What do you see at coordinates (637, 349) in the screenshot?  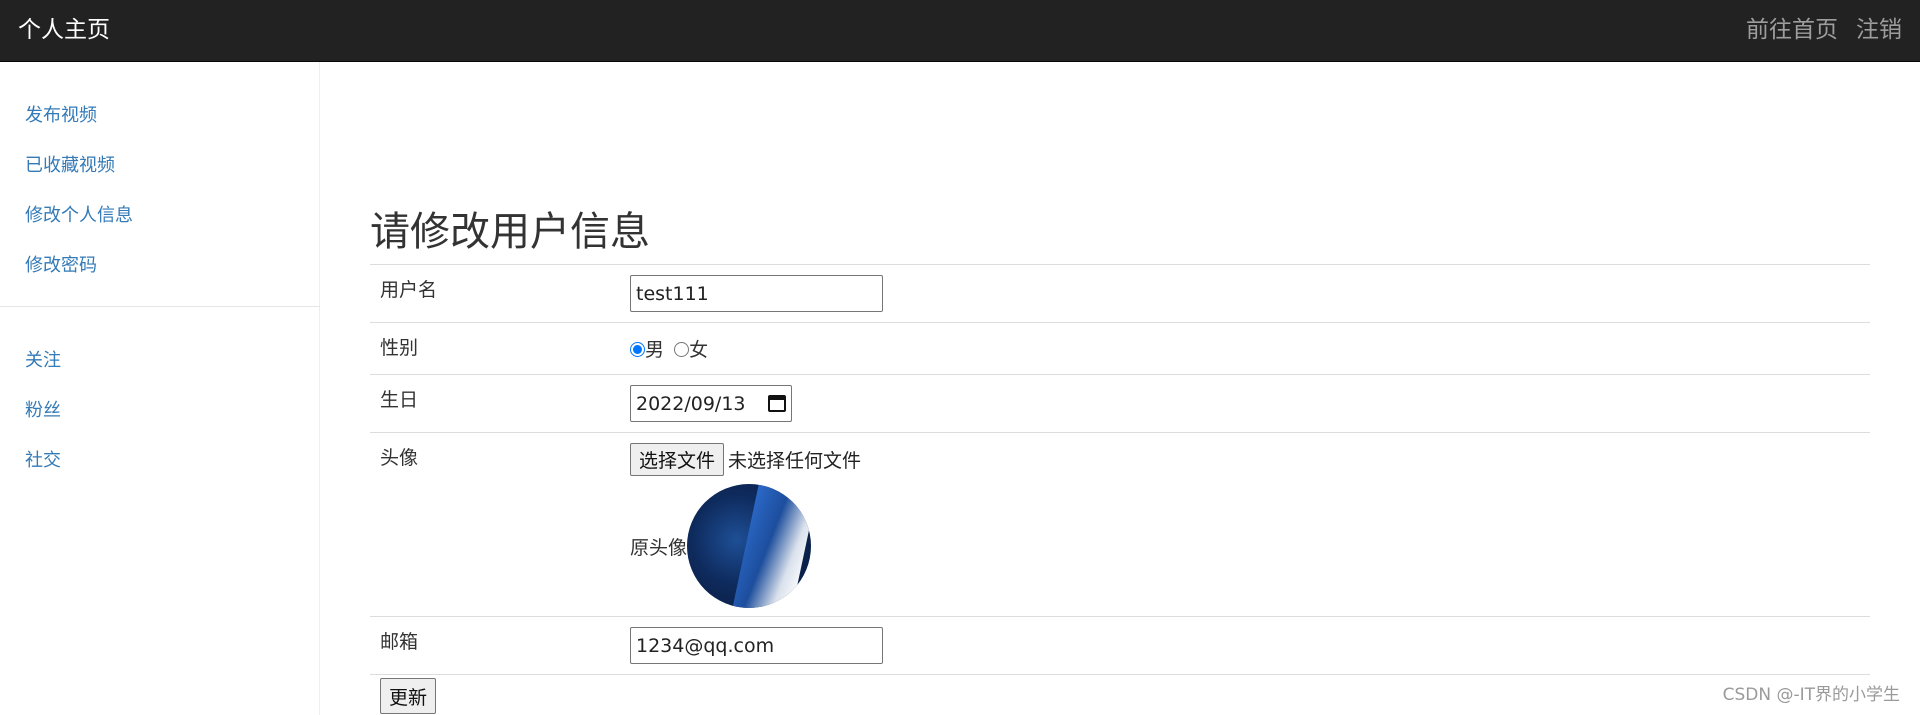 I see `gender-radio-male` at bounding box center [637, 349].